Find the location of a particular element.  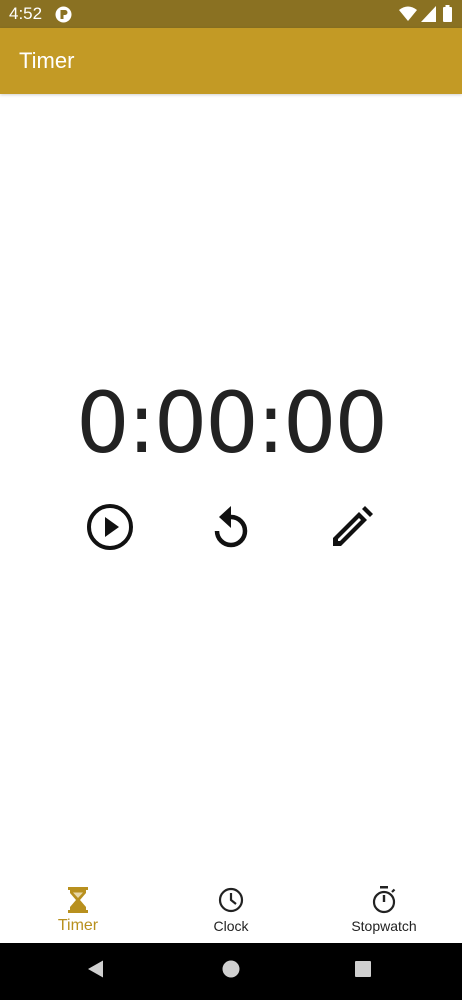

nav-item-timer: Timer is located at coordinates (78, 909).